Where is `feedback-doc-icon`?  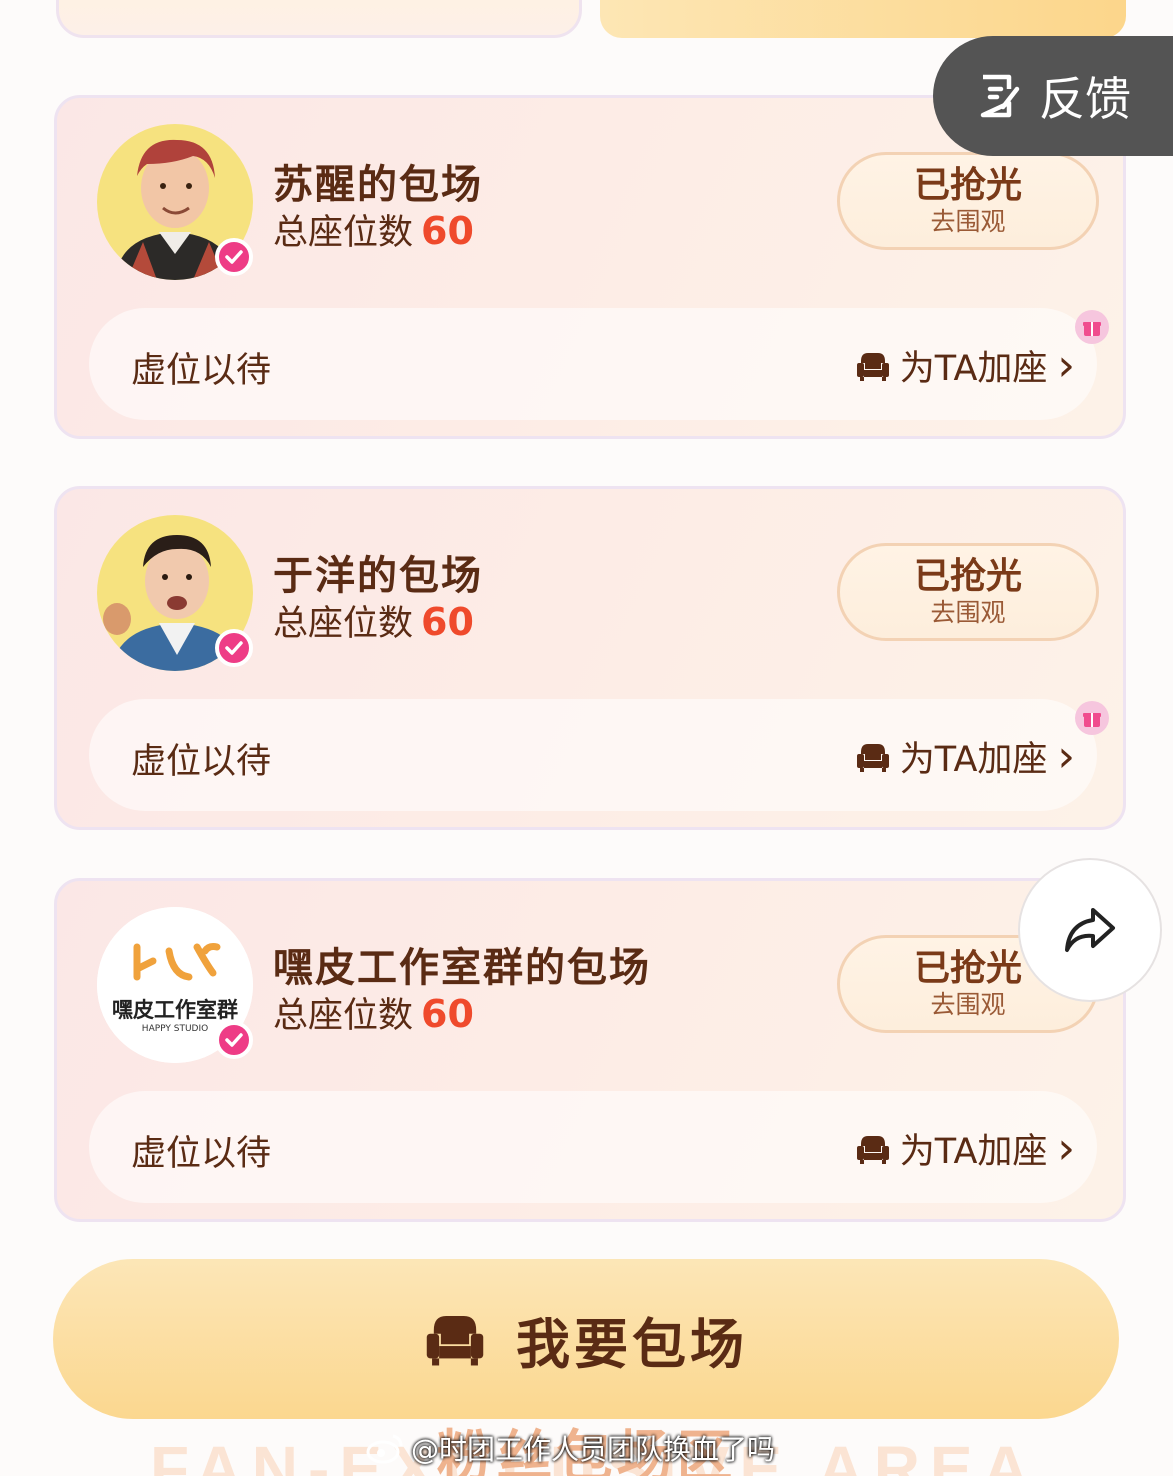
feedback-doc-icon is located at coordinates (1000, 96).